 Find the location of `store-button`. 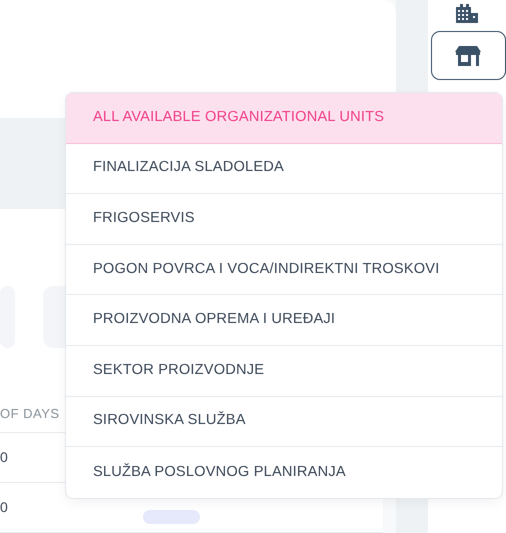

store-button is located at coordinates (468, 55).